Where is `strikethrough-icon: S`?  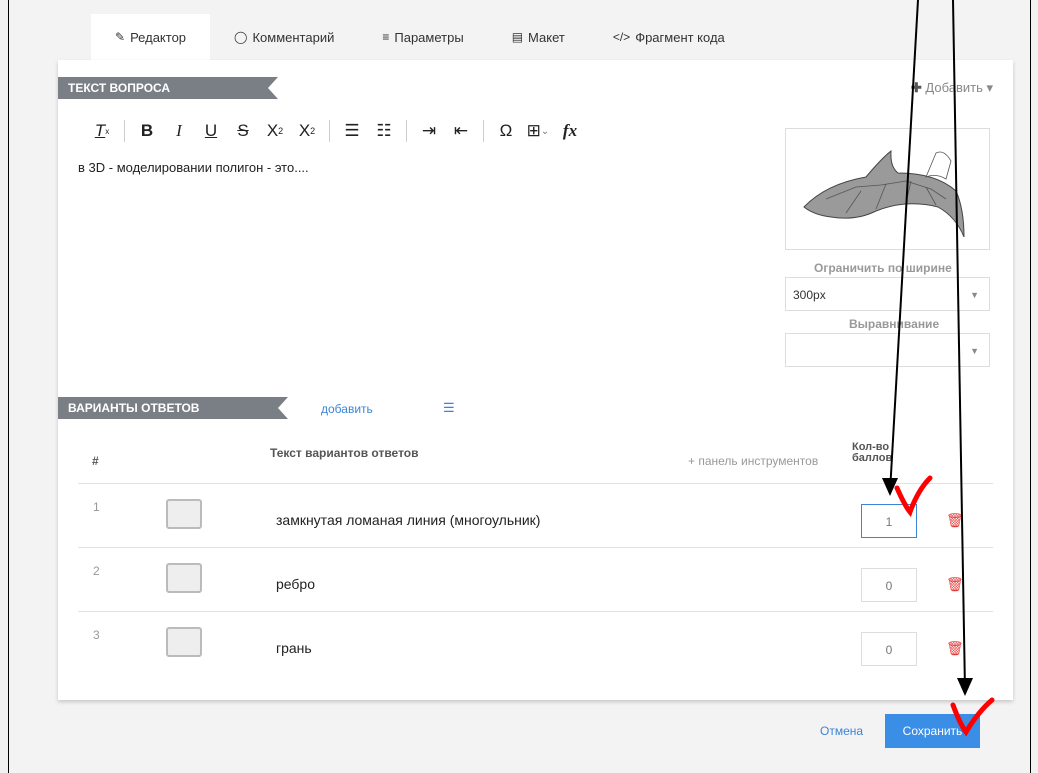 strikethrough-icon: S is located at coordinates (243, 131).